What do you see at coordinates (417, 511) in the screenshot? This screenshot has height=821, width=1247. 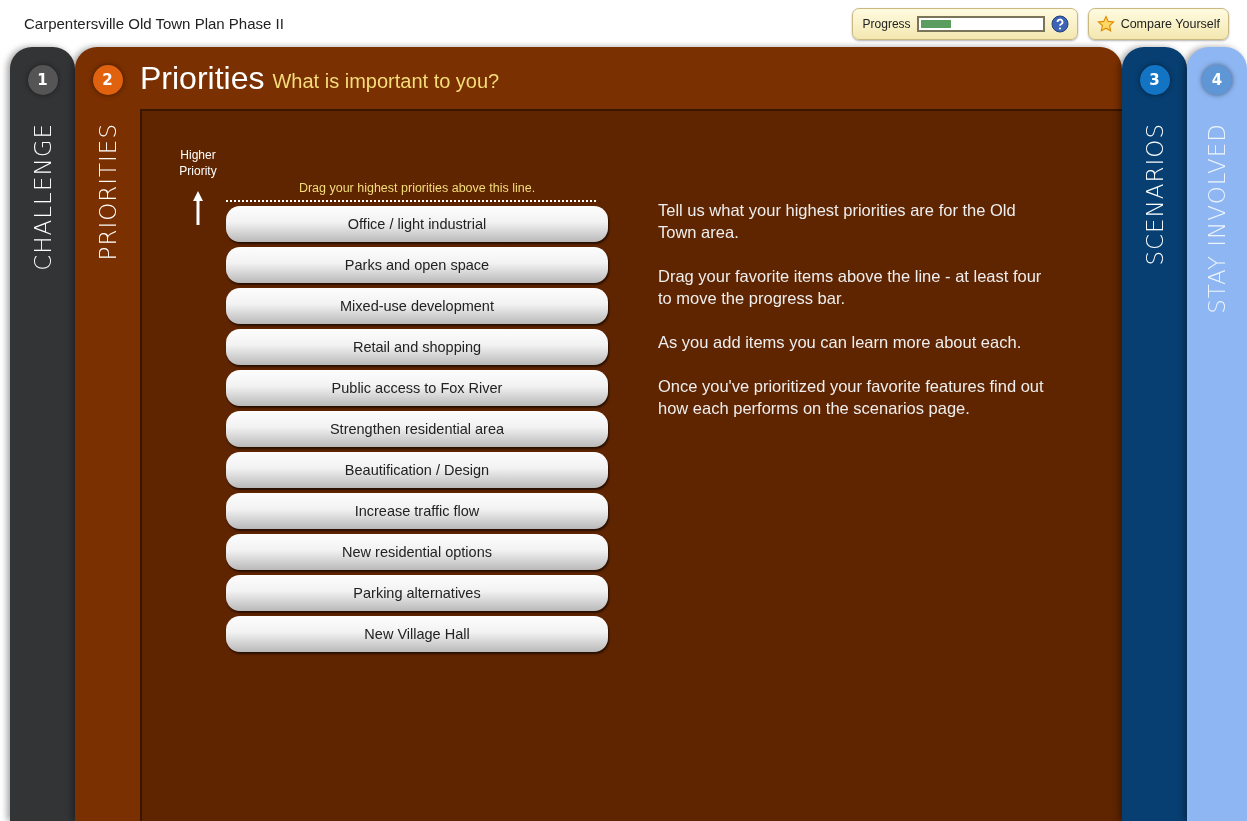 I see `priority-item: Increase traffic flow` at bounding box center [417, 511].